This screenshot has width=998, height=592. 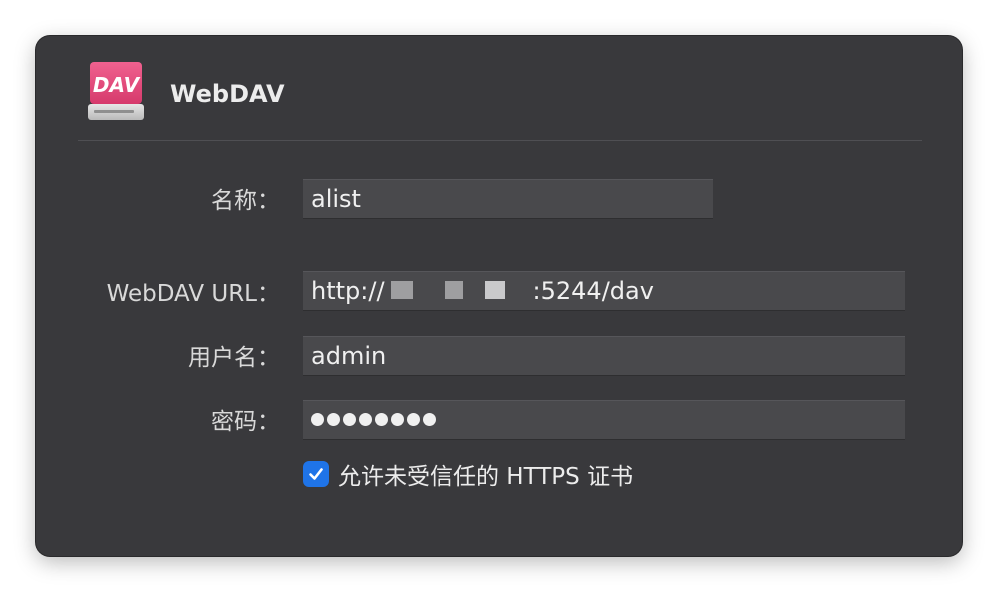 I want to click on name-value: alist, so click(x=336, y=199).